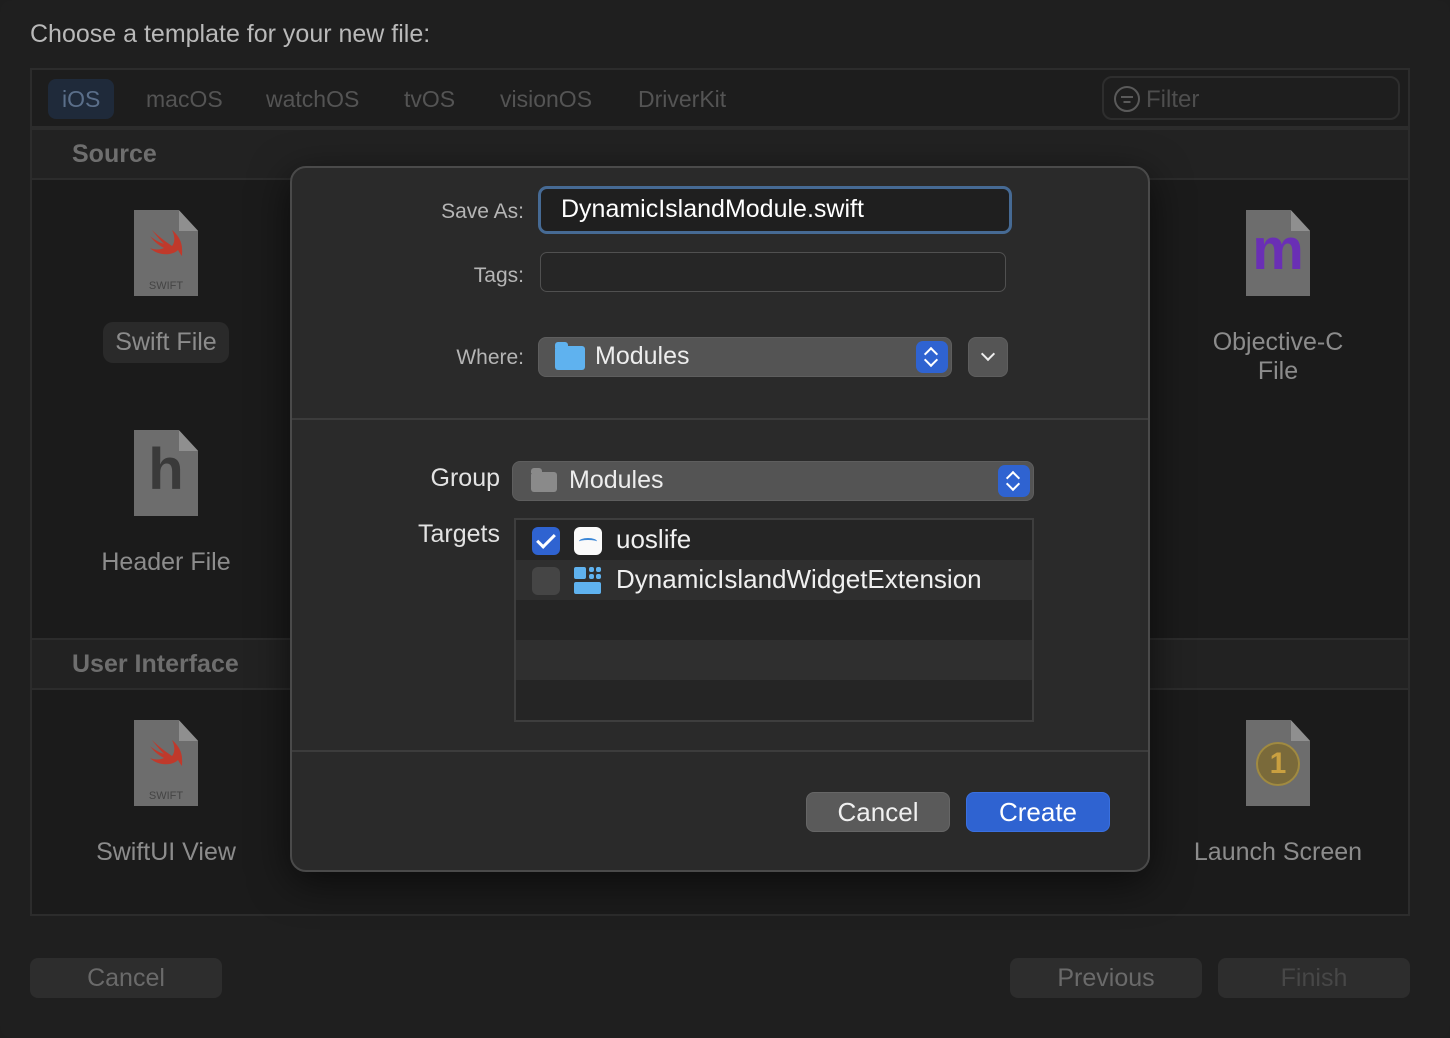  I want to click on cancel-button: Cancel, so click(126, 978).